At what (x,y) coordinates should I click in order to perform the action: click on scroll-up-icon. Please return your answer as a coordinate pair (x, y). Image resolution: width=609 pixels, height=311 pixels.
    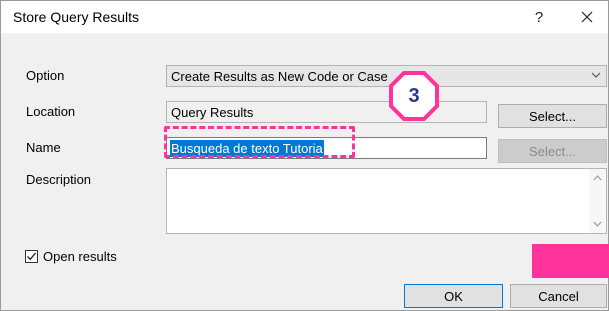
    Looking at the image, I should click on (597, 178).